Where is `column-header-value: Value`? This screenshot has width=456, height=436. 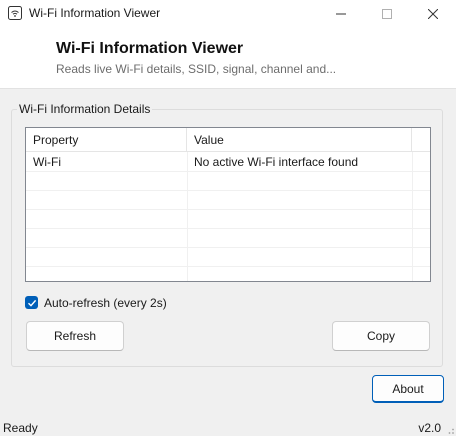 column-header-value: Value is located at coordinates (299, 140).